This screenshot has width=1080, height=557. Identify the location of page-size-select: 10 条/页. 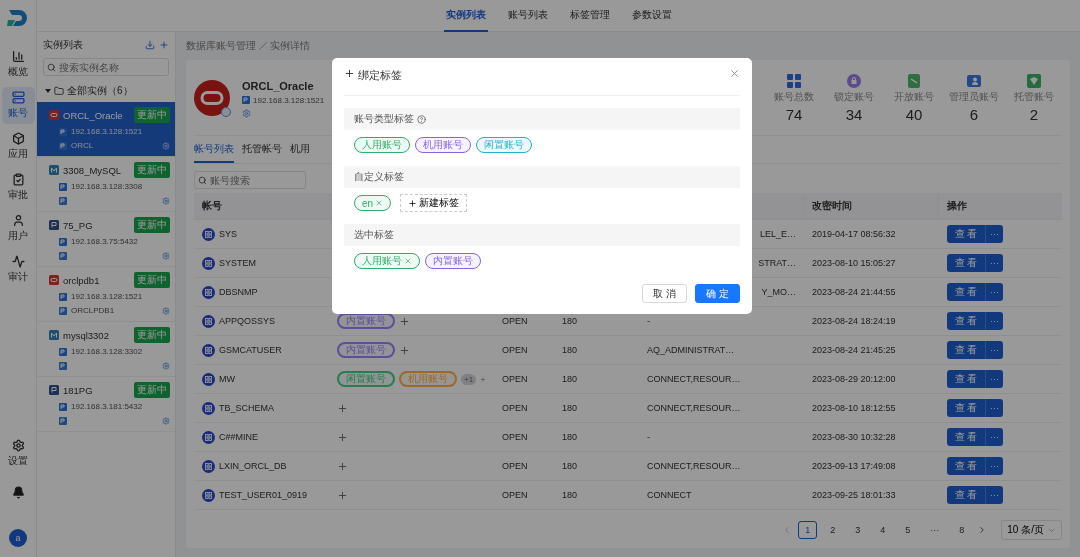
(1031, 530).